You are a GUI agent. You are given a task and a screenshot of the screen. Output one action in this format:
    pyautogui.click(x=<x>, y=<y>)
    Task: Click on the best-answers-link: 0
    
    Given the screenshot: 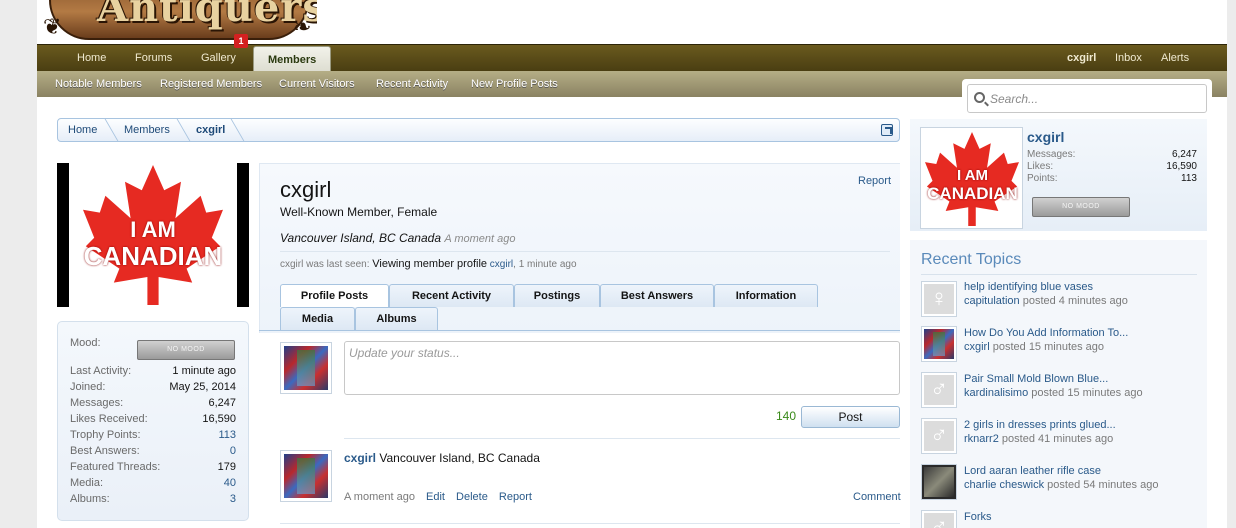 What is the action you would take?
    pyautogui.click(x=233, y=451)
    